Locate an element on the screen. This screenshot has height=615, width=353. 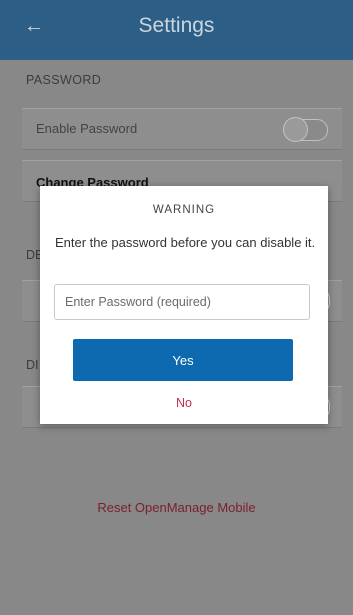
dialog-title: WARNING is located at coordinates (184, 210).